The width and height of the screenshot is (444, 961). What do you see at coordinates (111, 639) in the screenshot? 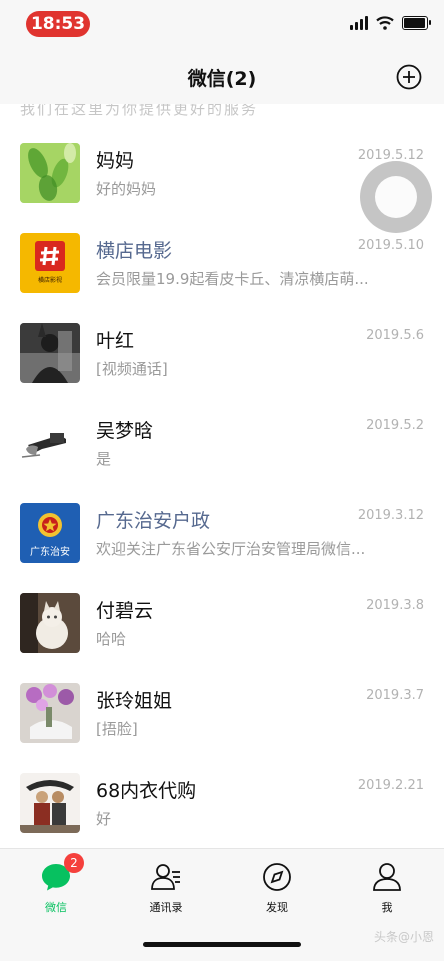
I see `chat-preview: 哈哈` at bounding box center [111, 639].